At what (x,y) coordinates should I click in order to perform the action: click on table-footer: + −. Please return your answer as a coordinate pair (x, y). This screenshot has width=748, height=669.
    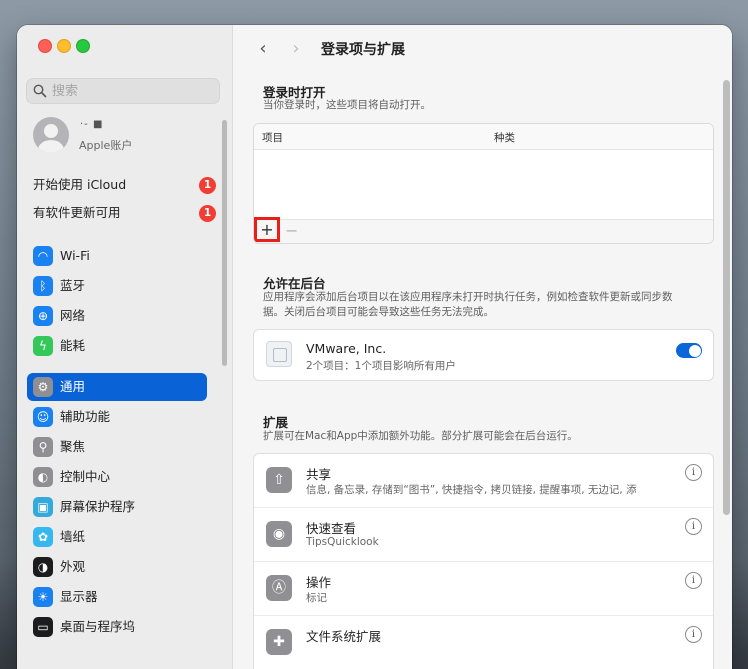
    Looking at the image, I should click on (483, 230).